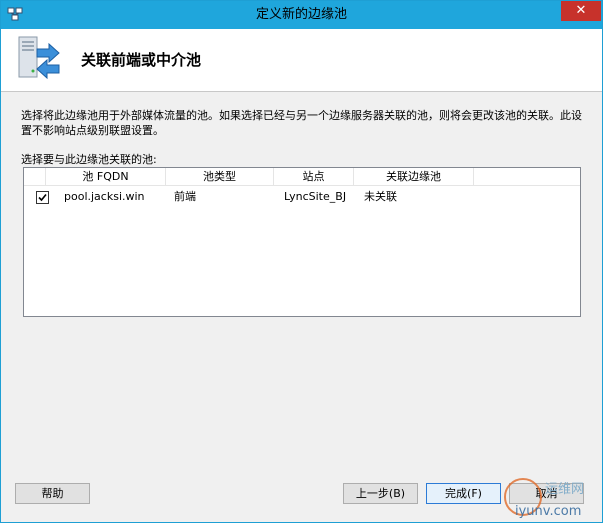 This screenshot has height=523, width=603. Describe the element at coordinates (301, 60) in the screenshot. I see `header-band: 关联前端或中介池` at that location.